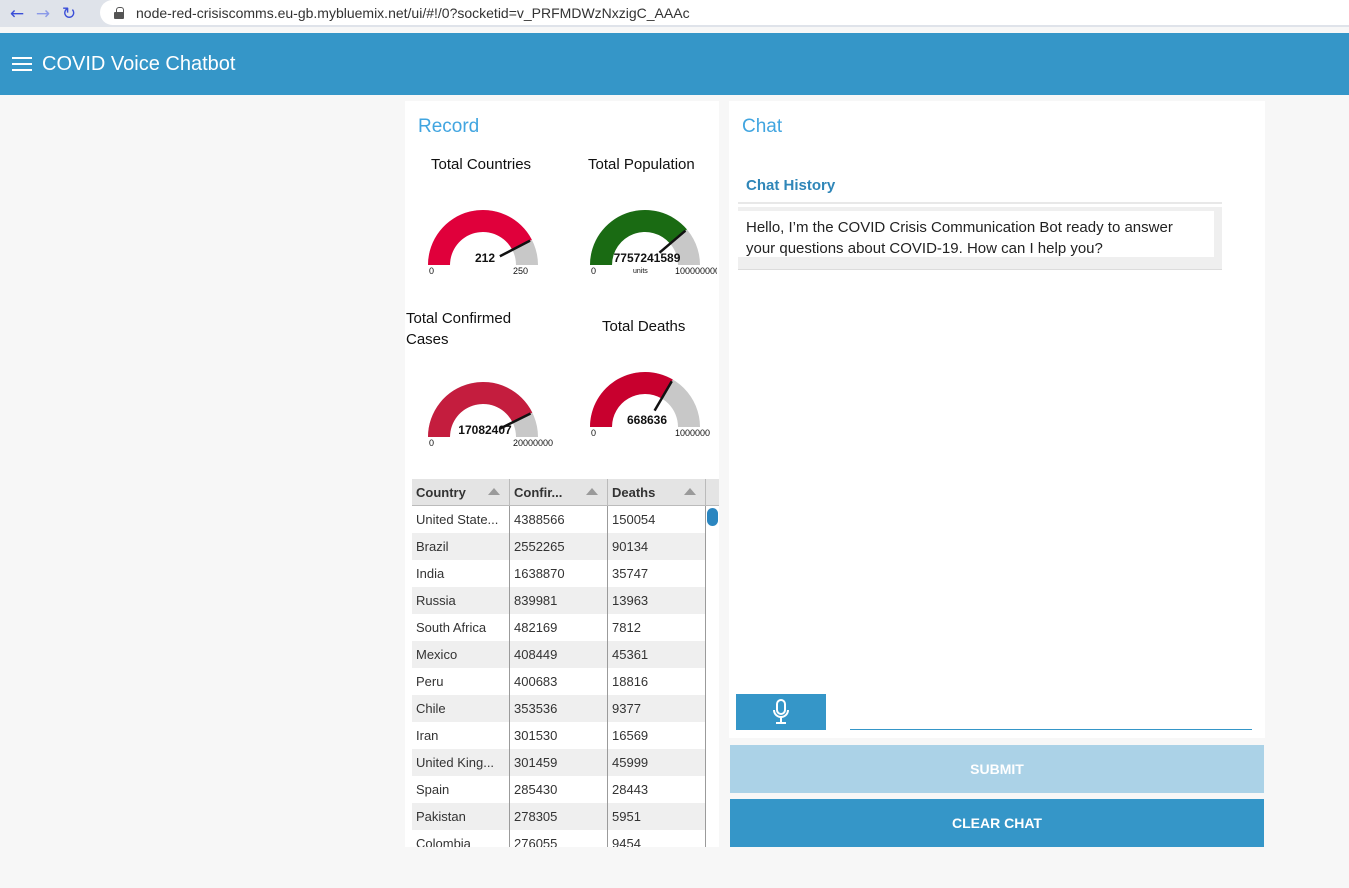 This screenshot has width=1349, height=888. What do you see at coordinates (461, 492) in the screenshot?
I see `column-header-country: Country` at bounding box center [461, 492].